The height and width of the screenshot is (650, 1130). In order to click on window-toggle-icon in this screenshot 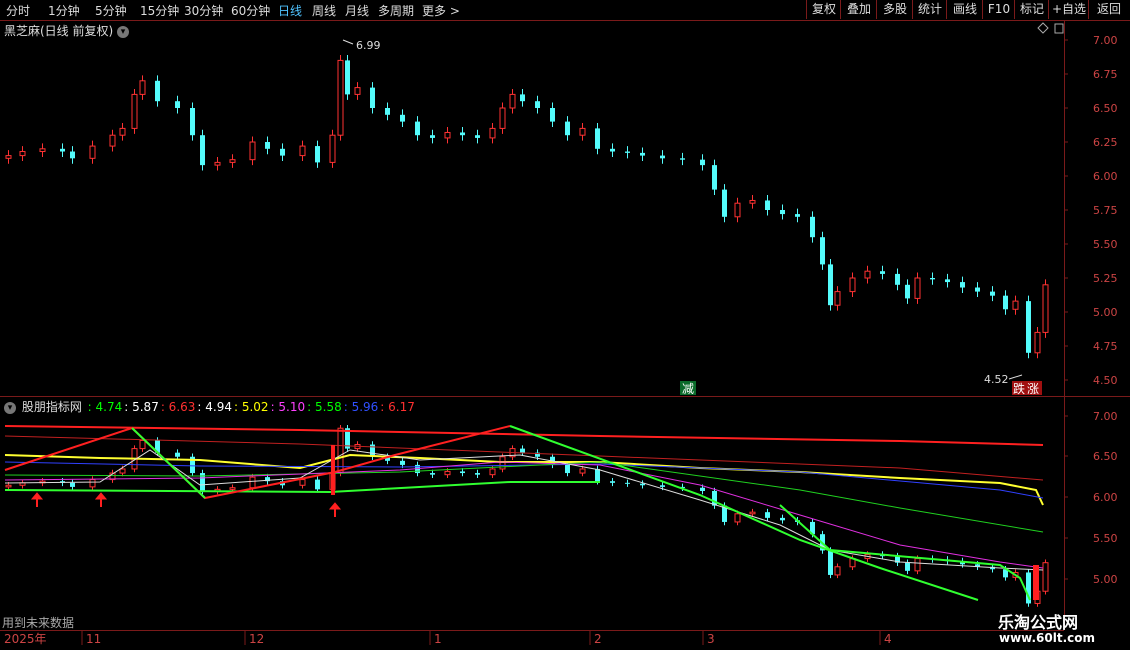, I will do `click(1059, 28)`.